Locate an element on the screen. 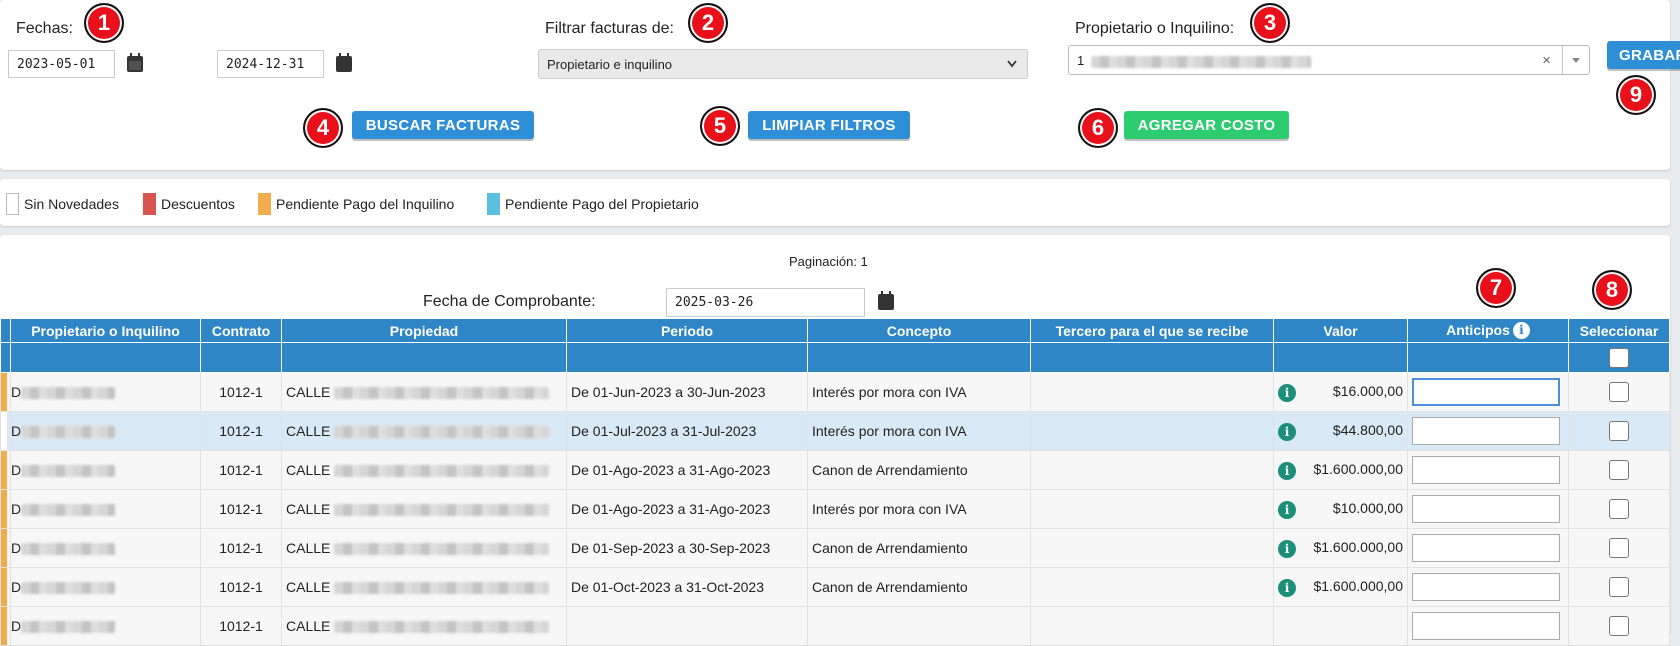 The image size is (1680, 646). propietario-combobox: 1 × is located at coordinates (1329, 60).